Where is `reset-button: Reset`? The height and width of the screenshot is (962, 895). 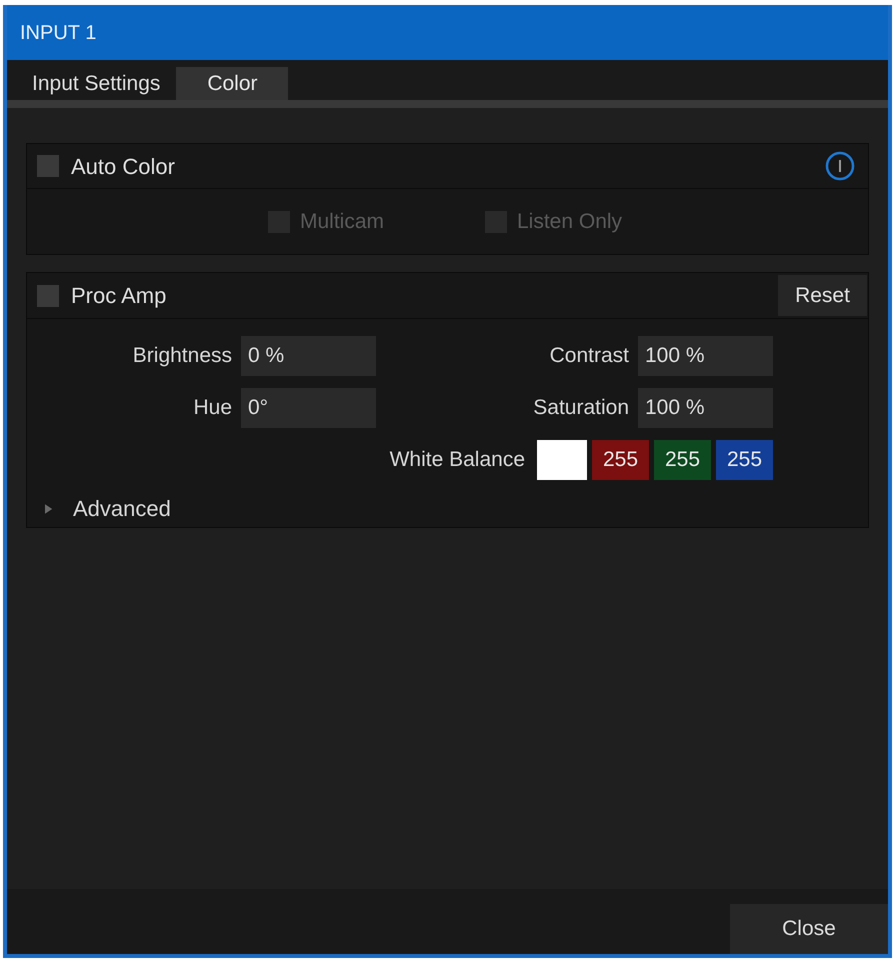 reset-button: Reset is located at coordinates (822, 295).